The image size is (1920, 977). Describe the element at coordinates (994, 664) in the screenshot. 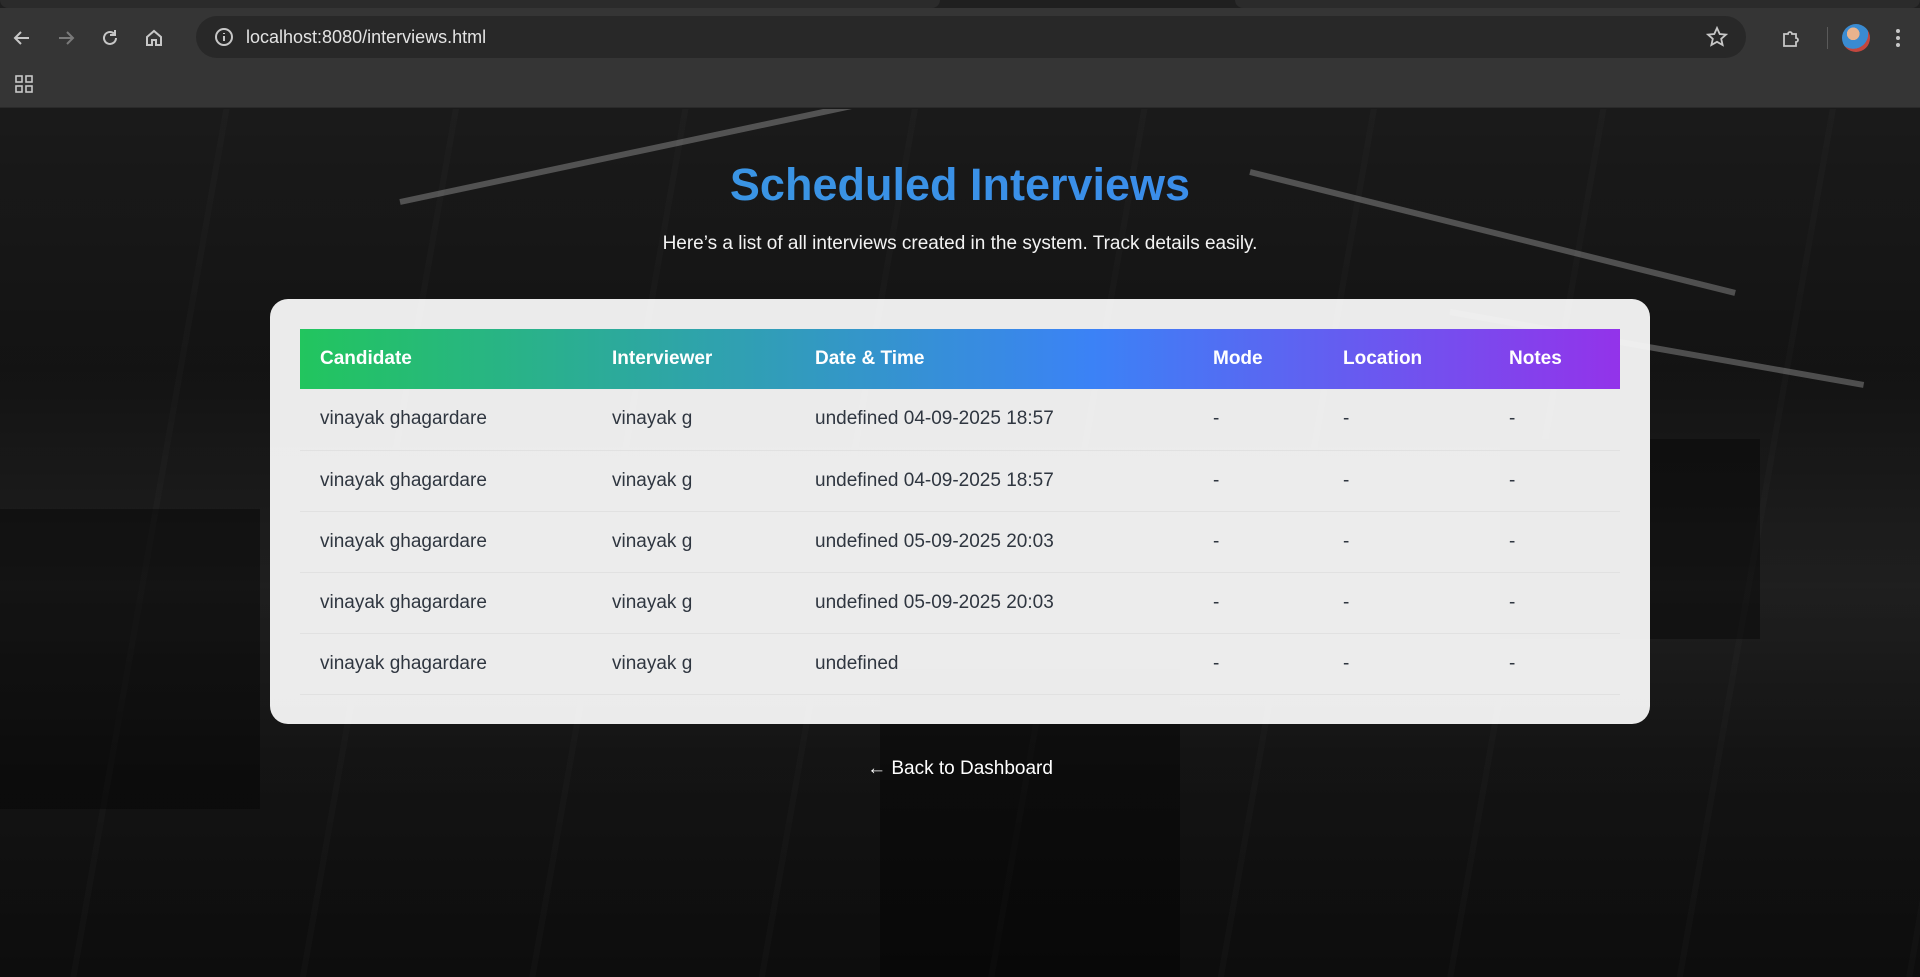

I see `cell-date-time: undefined` at that location.